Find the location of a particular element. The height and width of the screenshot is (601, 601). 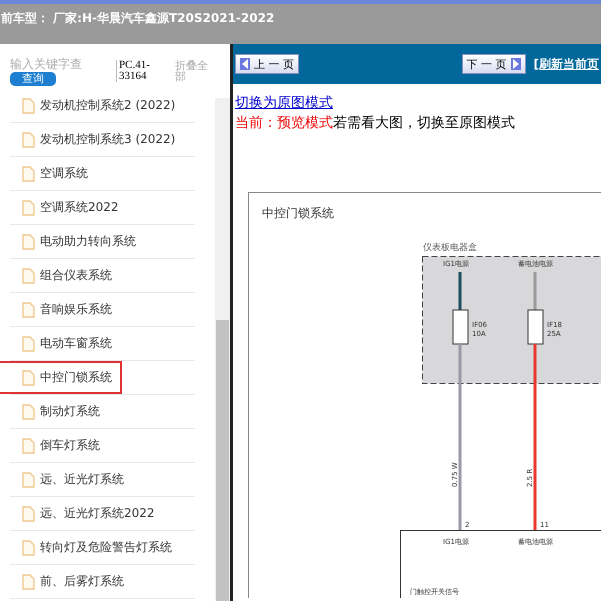

previous-page-button: 上 一 页 is located at coordinates (267, 64).